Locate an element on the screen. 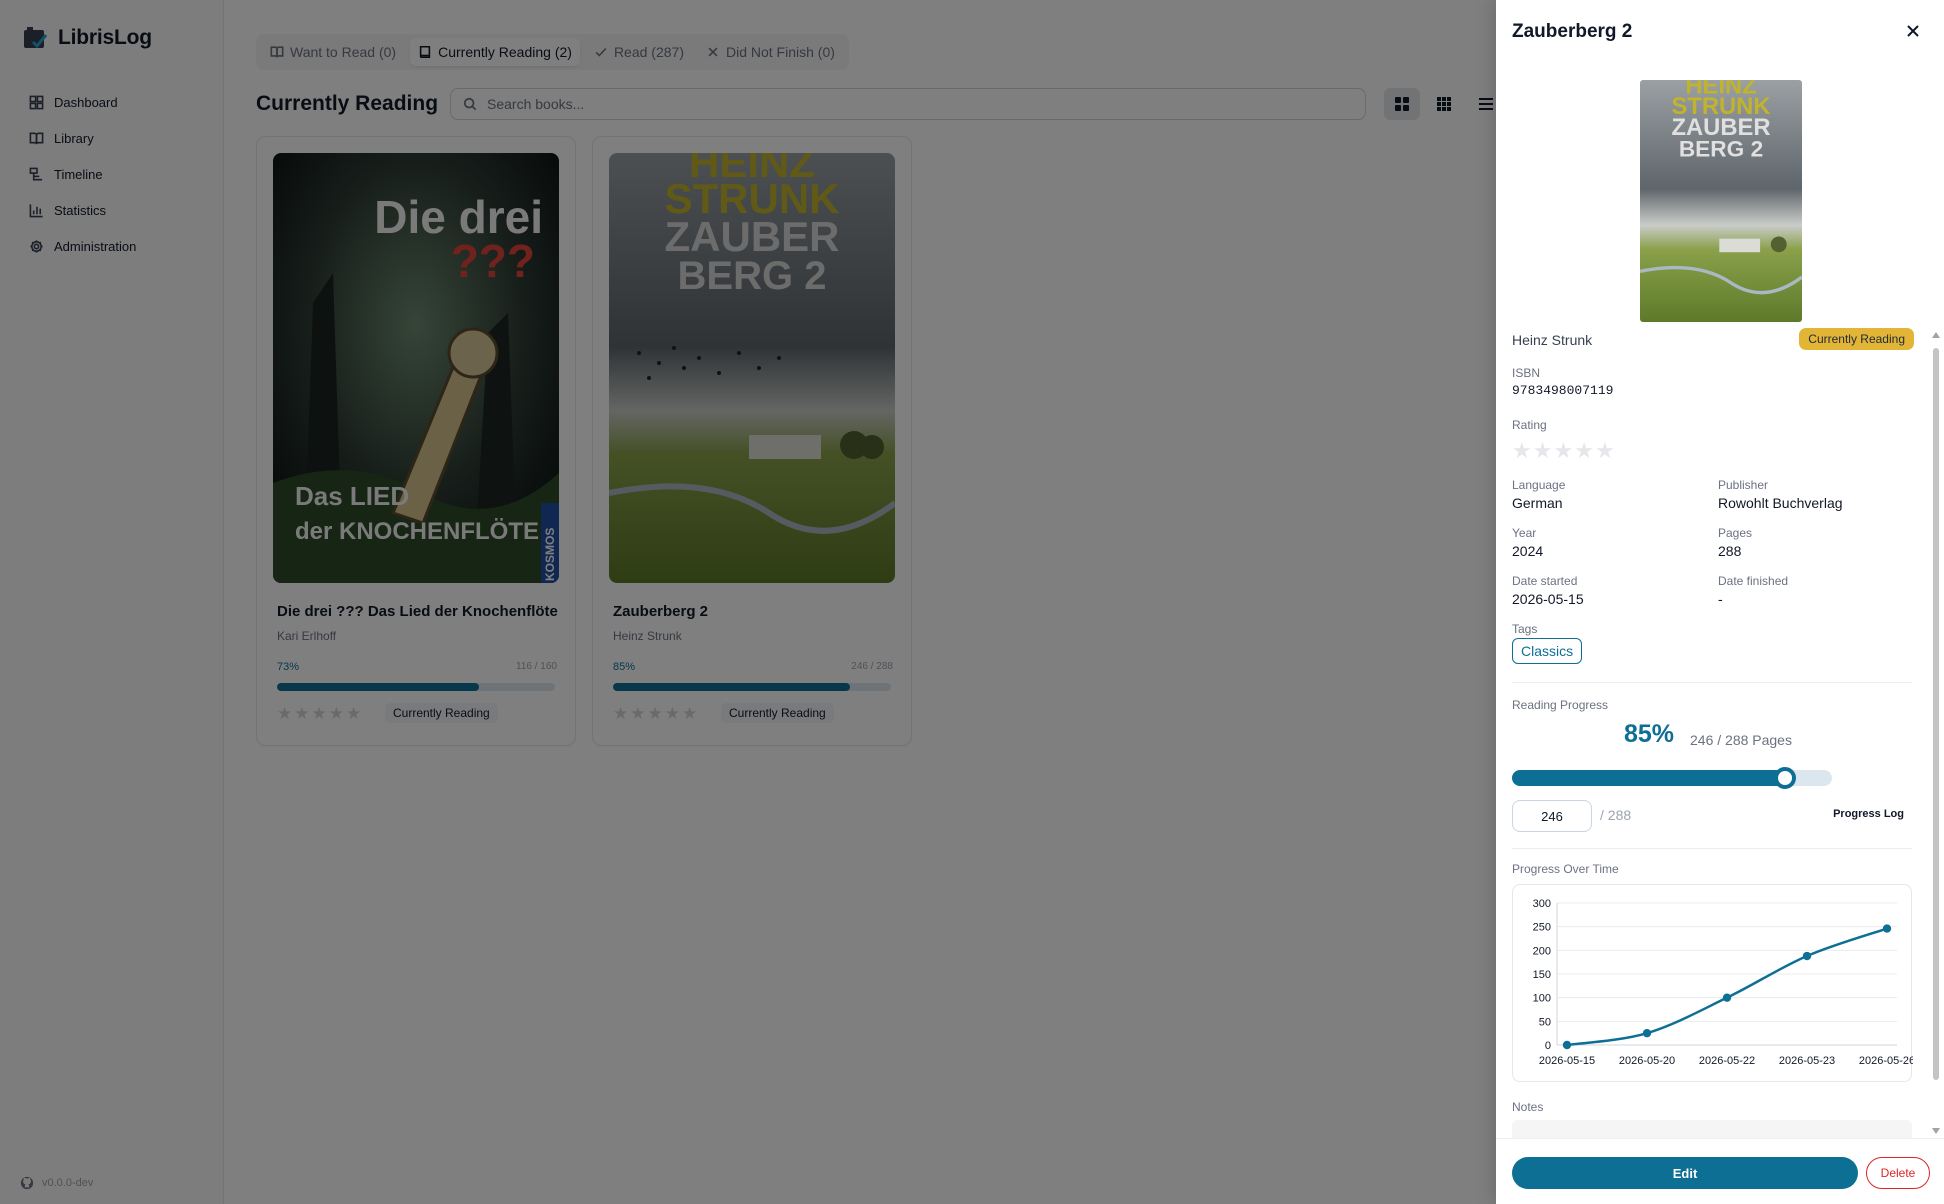 The image size is (1944, 1204). isbn-value: 9783498007119 is located at coordinates (1563, 390).